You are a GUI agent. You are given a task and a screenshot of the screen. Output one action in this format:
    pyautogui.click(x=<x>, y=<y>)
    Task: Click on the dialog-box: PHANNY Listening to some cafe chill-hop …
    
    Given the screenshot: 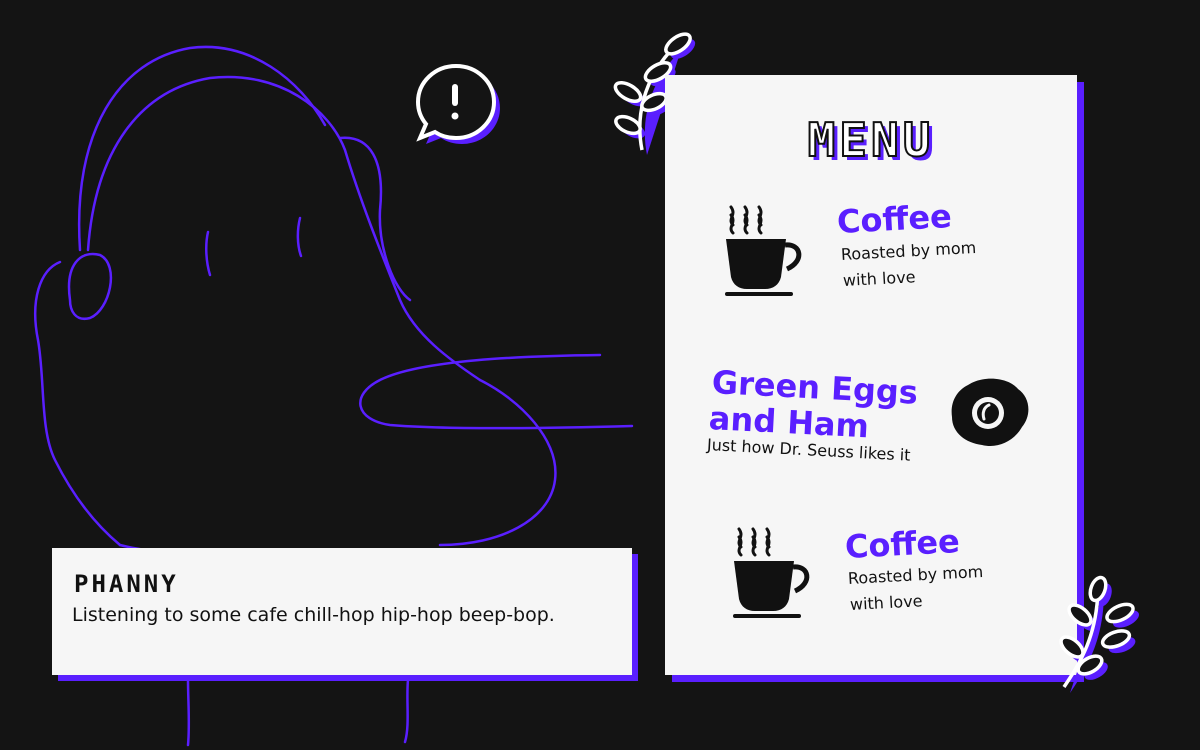 What is the action you would take?
    pyautogui.click(x=342, y=611)
    